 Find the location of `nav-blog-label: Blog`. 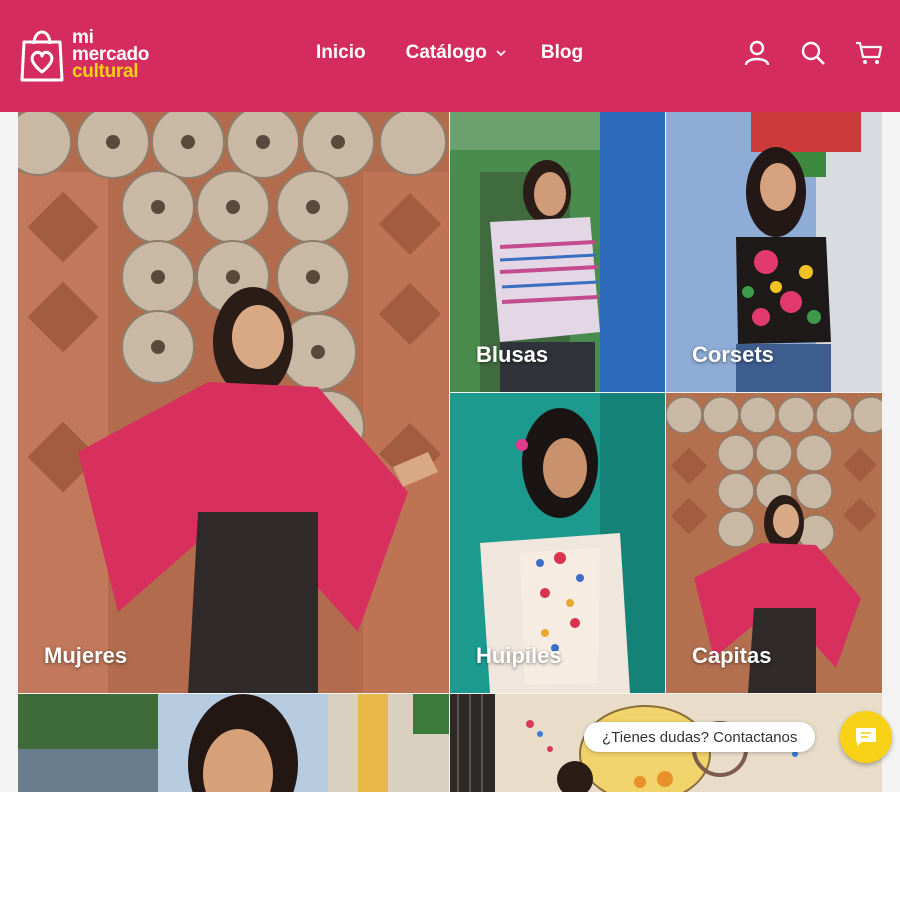

nav-blog-label: Blog is located at coordinates (562, 52).